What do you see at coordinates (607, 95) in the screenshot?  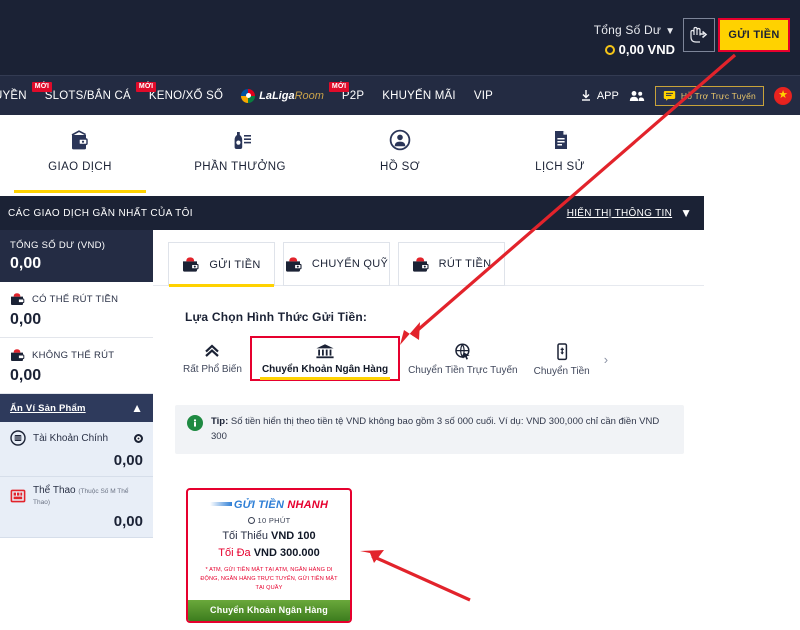 I see `nav-app-label: APP` at bounding box center [607, 95].